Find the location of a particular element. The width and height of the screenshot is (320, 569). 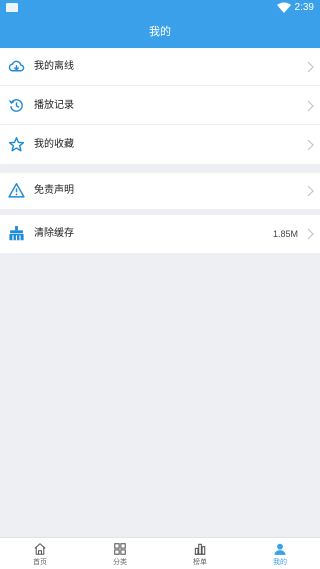

status-time: 2:39 is located at coordinates (304, 7).